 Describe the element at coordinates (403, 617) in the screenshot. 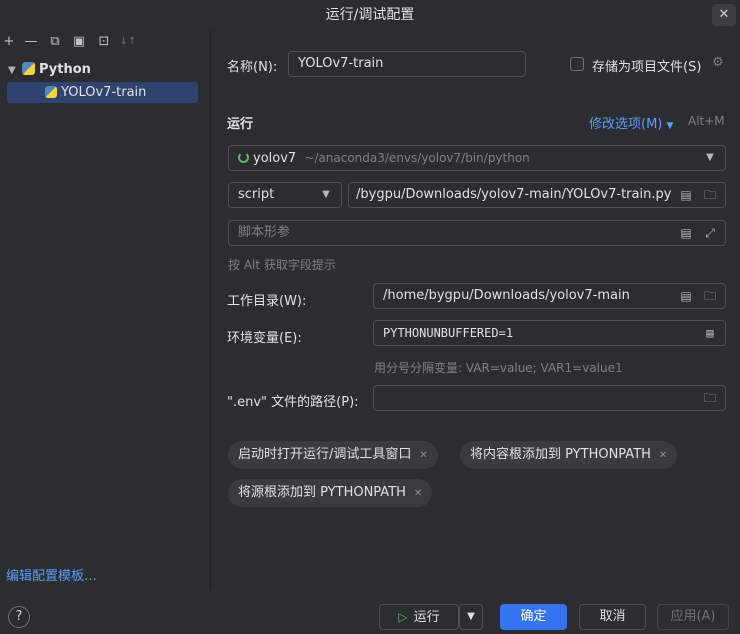

I see `play-icon: ▷` at that location.